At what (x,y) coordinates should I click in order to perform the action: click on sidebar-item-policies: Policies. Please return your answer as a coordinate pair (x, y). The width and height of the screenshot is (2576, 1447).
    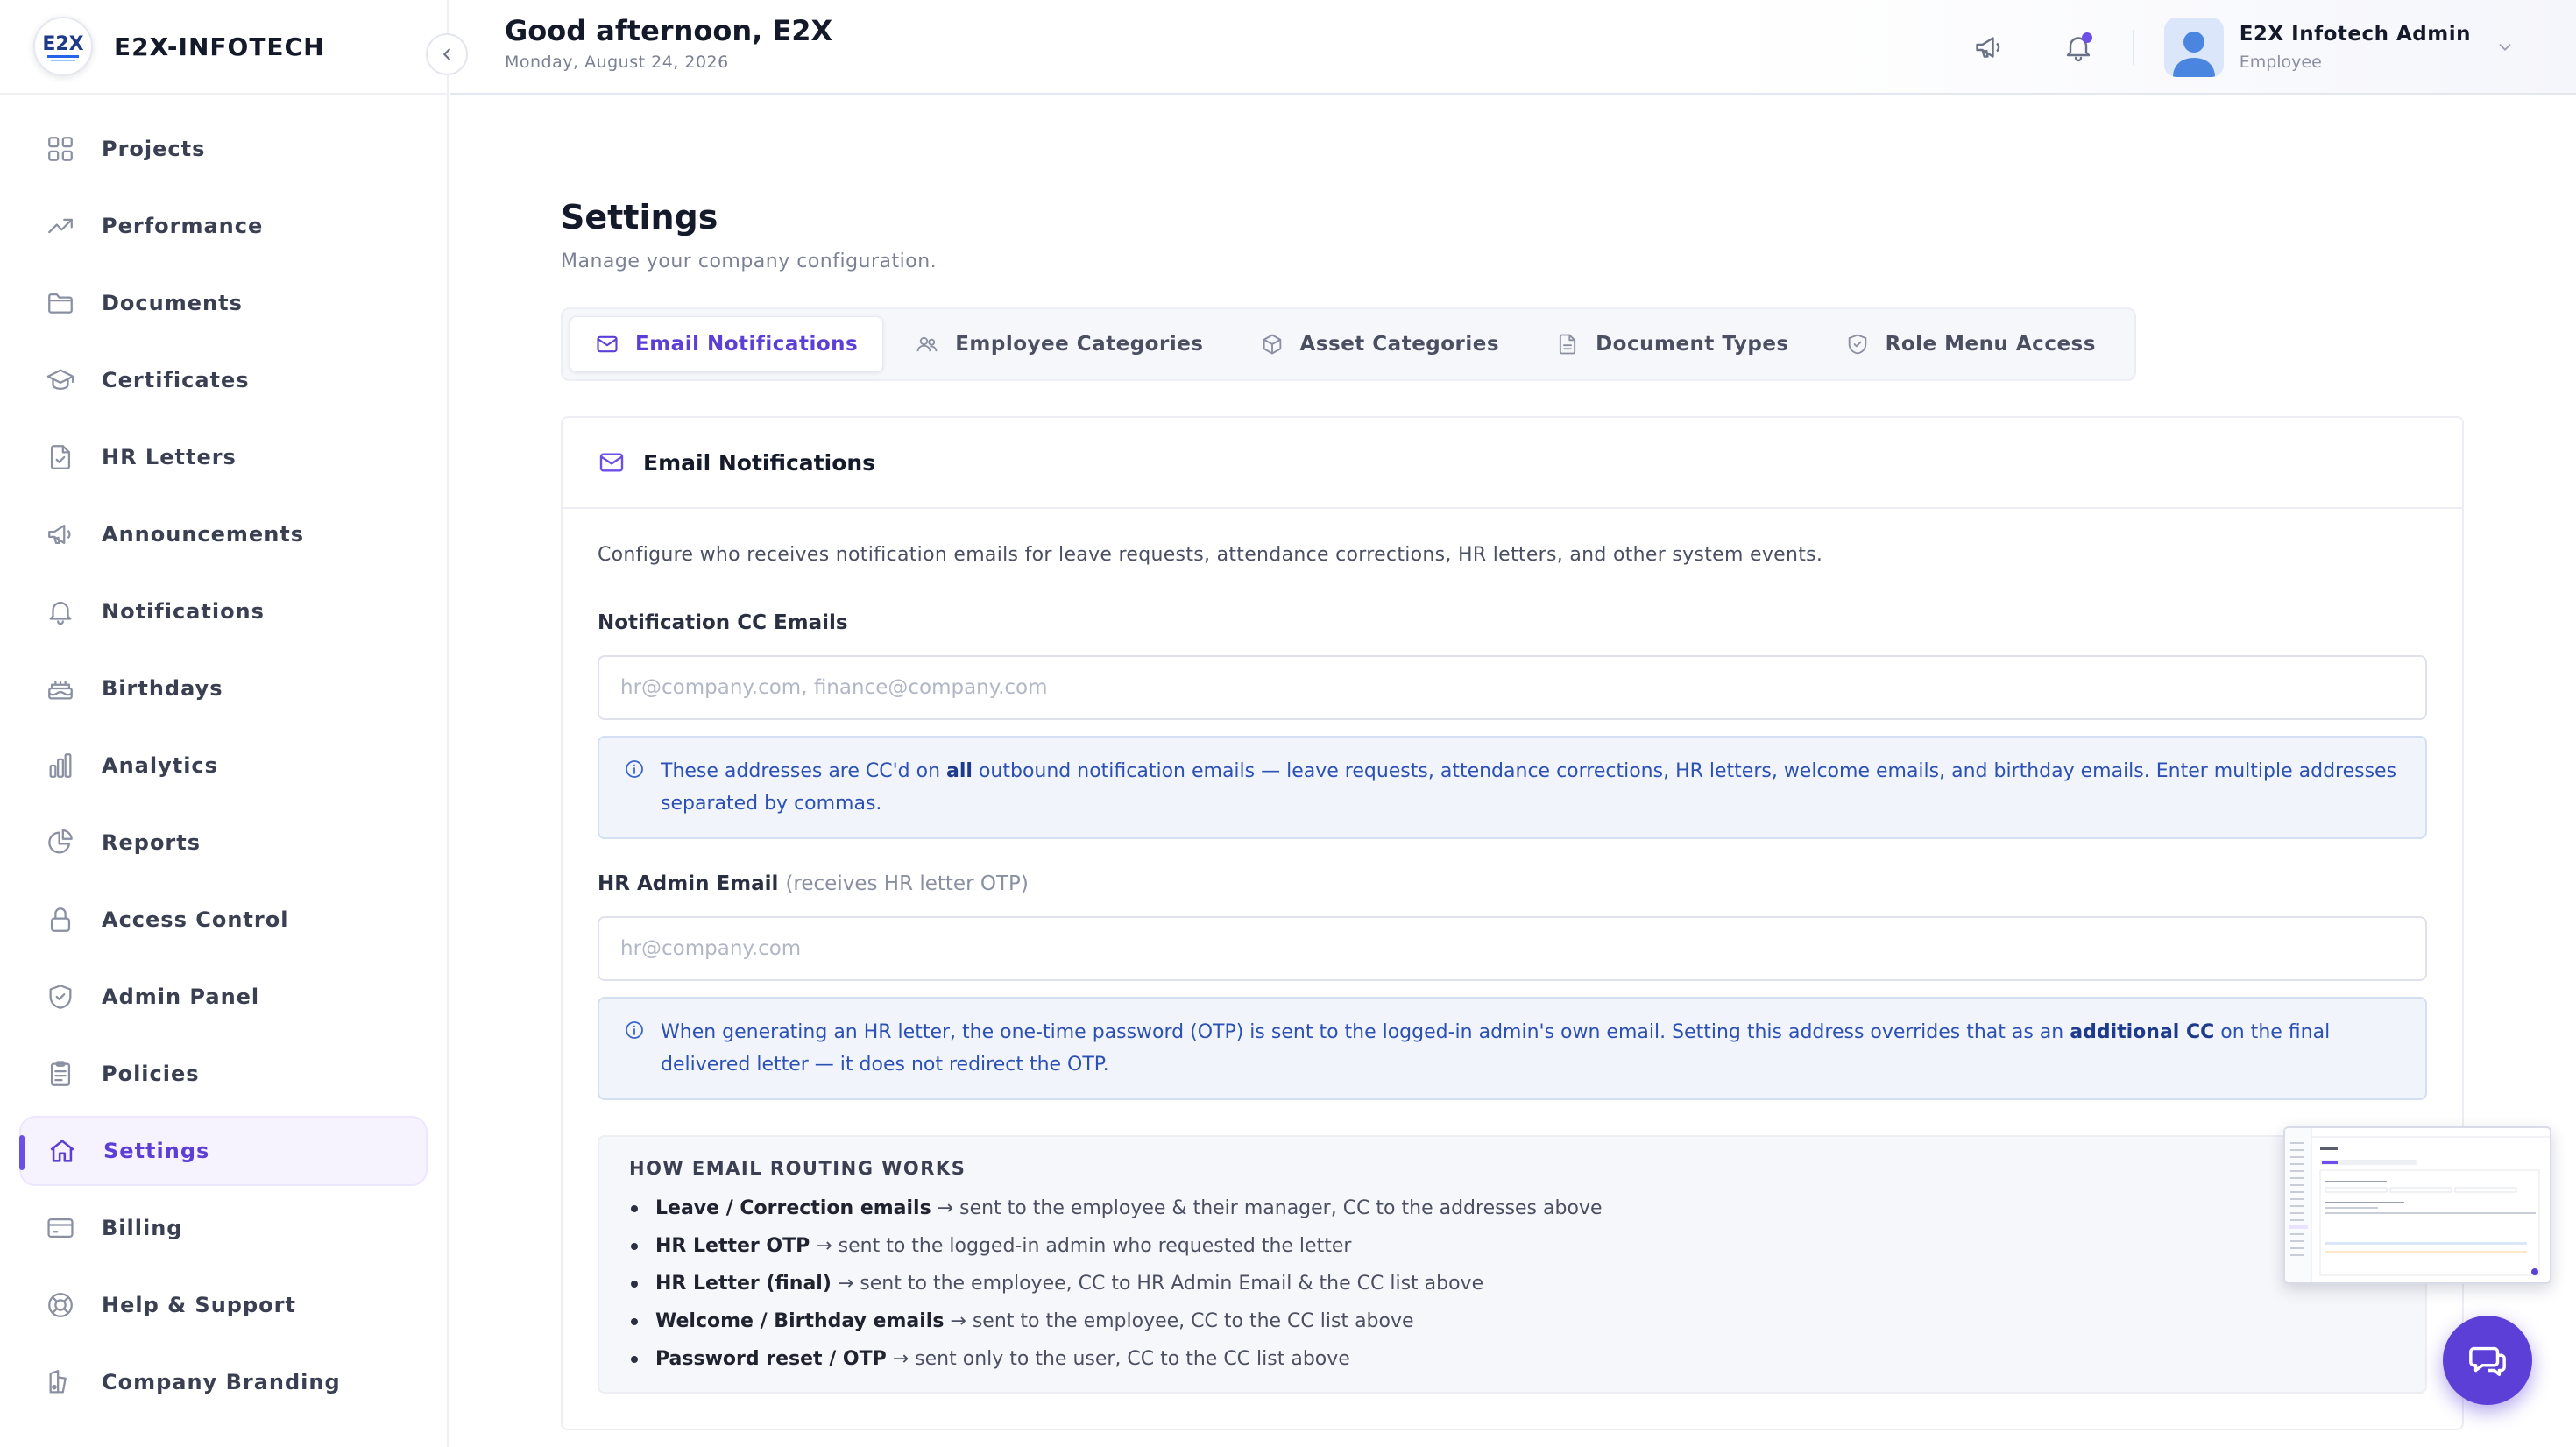
    Looking at the image, I should click on (223, 1074).